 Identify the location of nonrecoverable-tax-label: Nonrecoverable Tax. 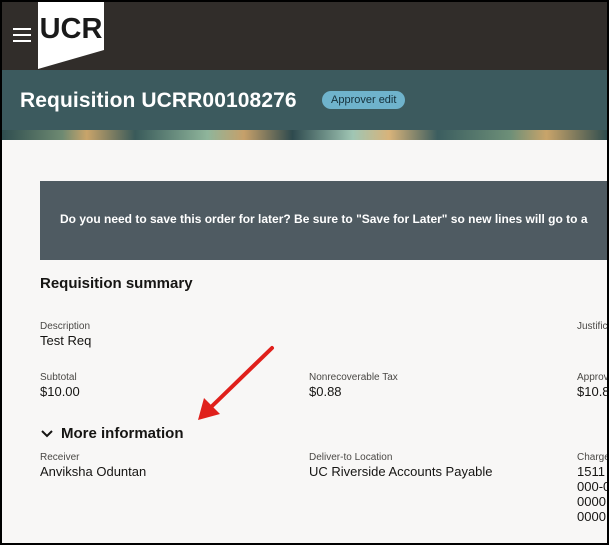
(353, 377).